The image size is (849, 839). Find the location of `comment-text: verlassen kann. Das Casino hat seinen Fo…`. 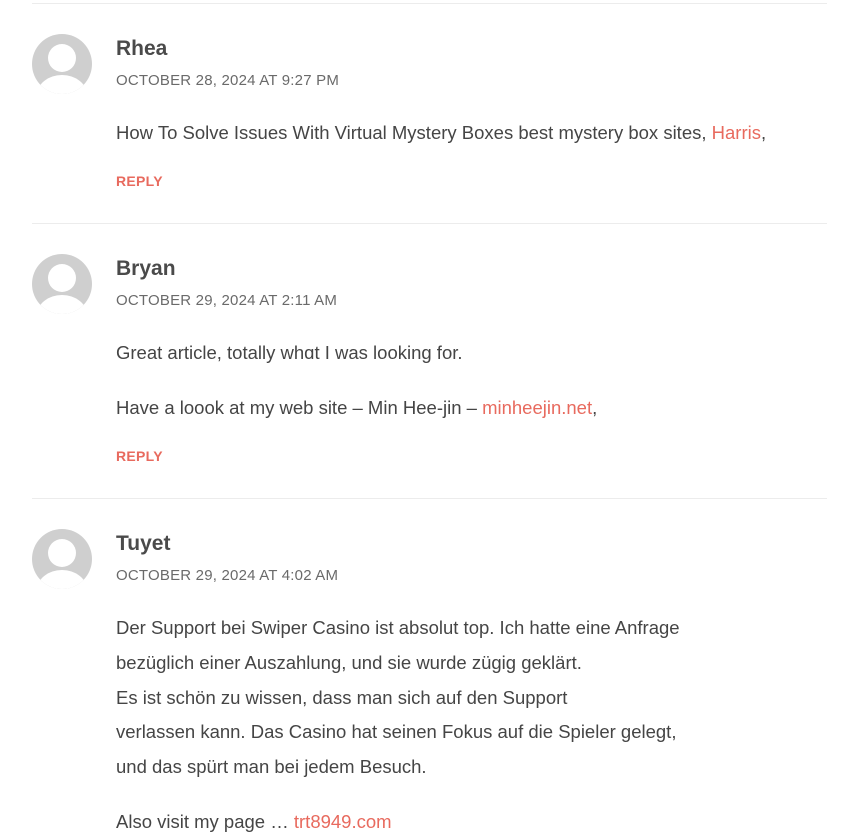

comment-text: verlassen kann. Das Casino hat seinen Fo… is located at coordinates (396, 732).